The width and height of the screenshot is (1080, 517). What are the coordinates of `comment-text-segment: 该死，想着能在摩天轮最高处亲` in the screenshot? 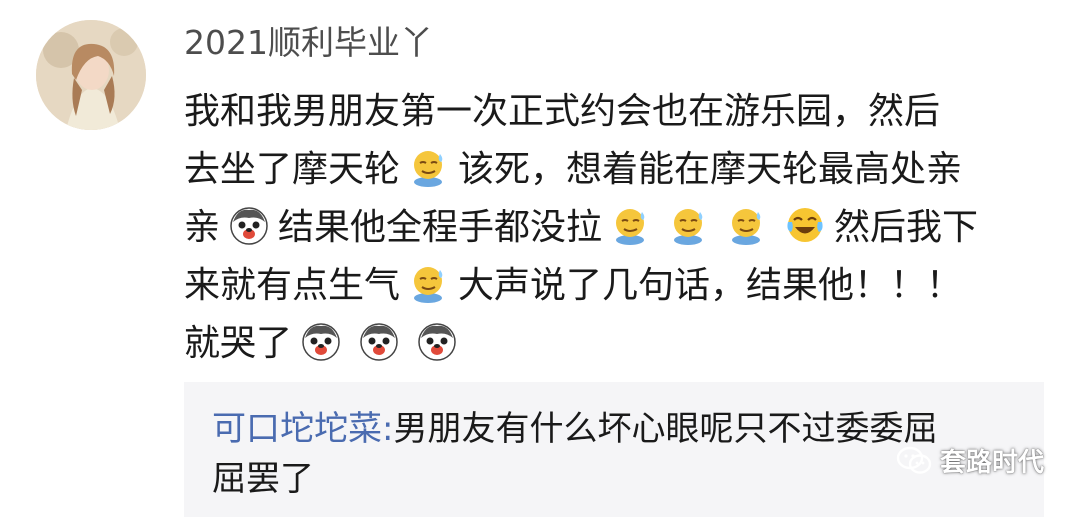 It's located at (710, 169).